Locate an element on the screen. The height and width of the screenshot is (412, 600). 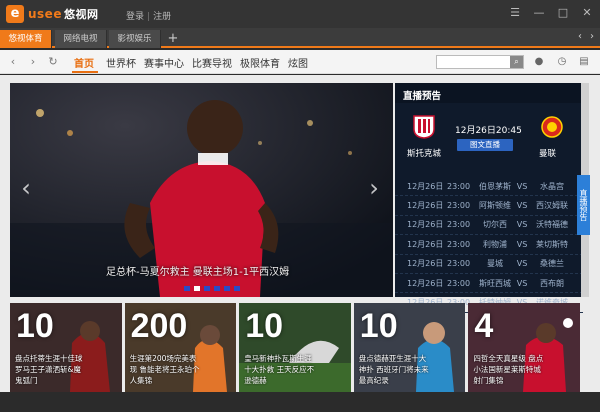
thumb-title: 盘点托蒂生涯十佳球 罗马王子潇洒斩&魔鬼弧门 is located at coordinates (49, 369).